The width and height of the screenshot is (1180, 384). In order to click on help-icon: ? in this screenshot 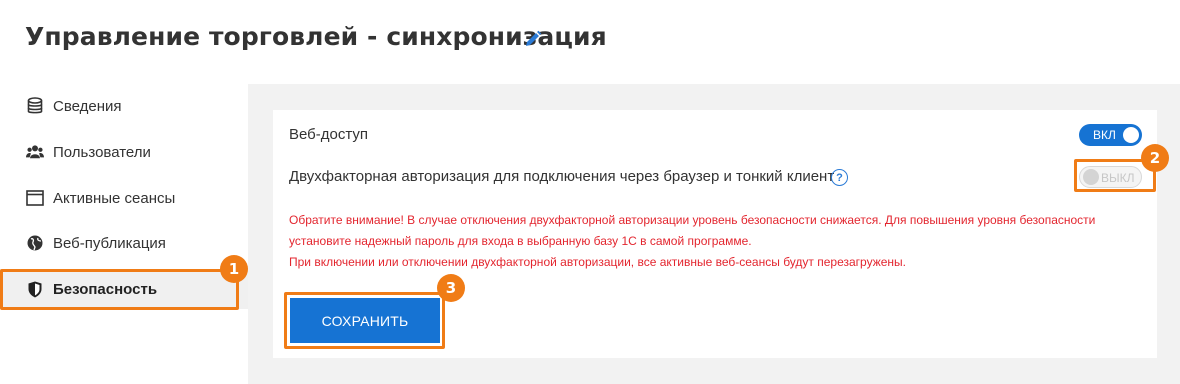, I will do `click(839, 177)`.